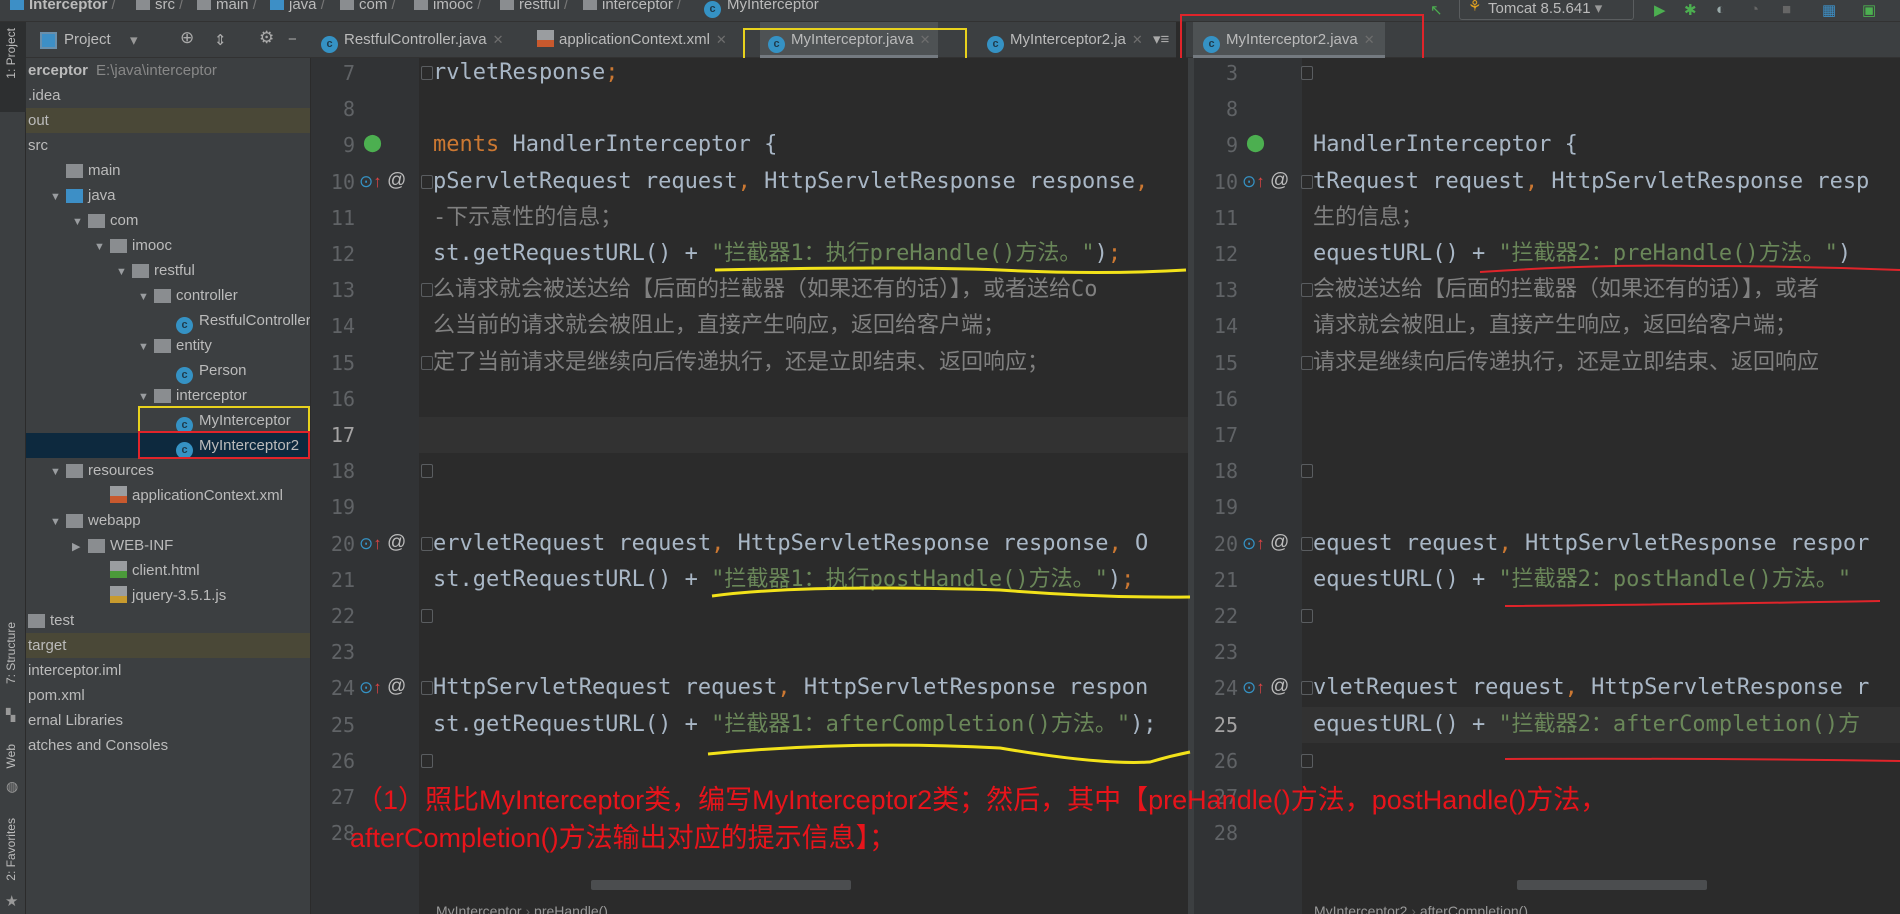 The image size is (1900, 914). I want to click on red-underline-aftercompletion, so click(1702, 759).